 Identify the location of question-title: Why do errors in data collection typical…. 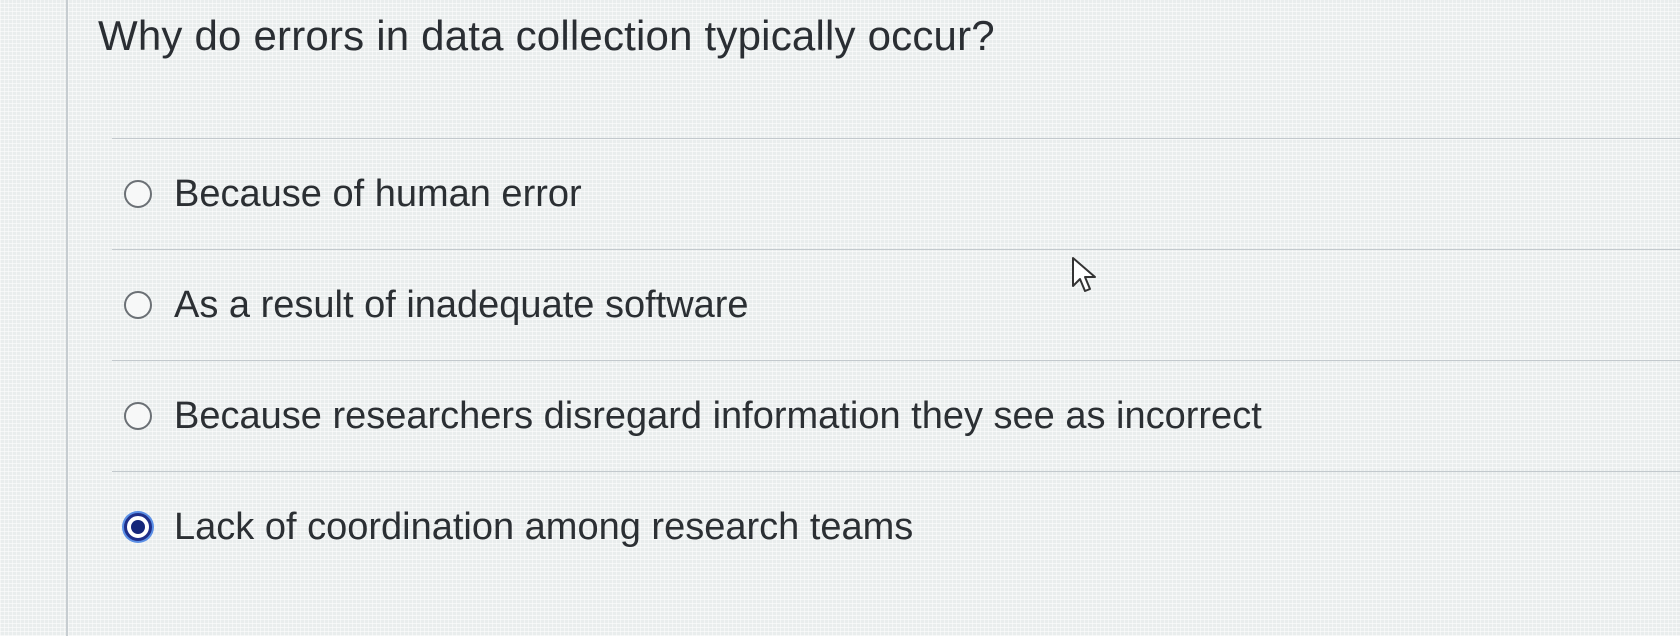
(546, 35).